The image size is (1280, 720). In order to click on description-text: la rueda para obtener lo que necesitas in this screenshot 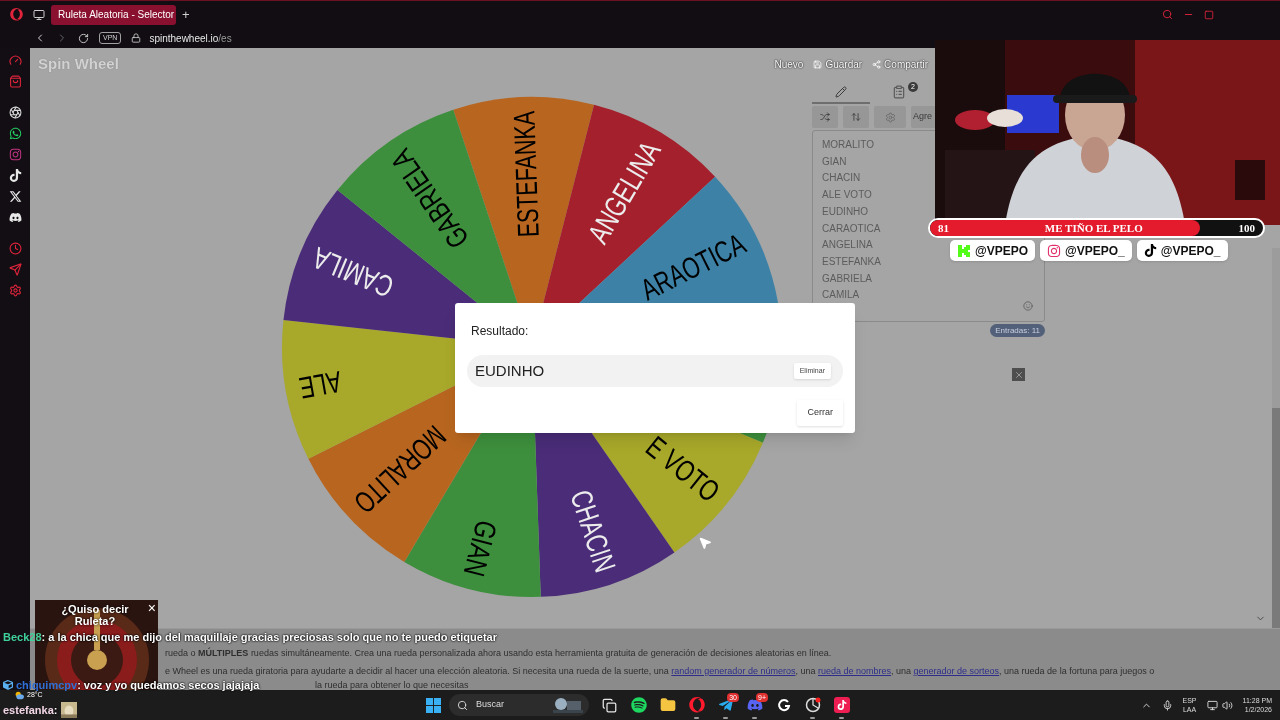, I will do `click(392, 685)`.